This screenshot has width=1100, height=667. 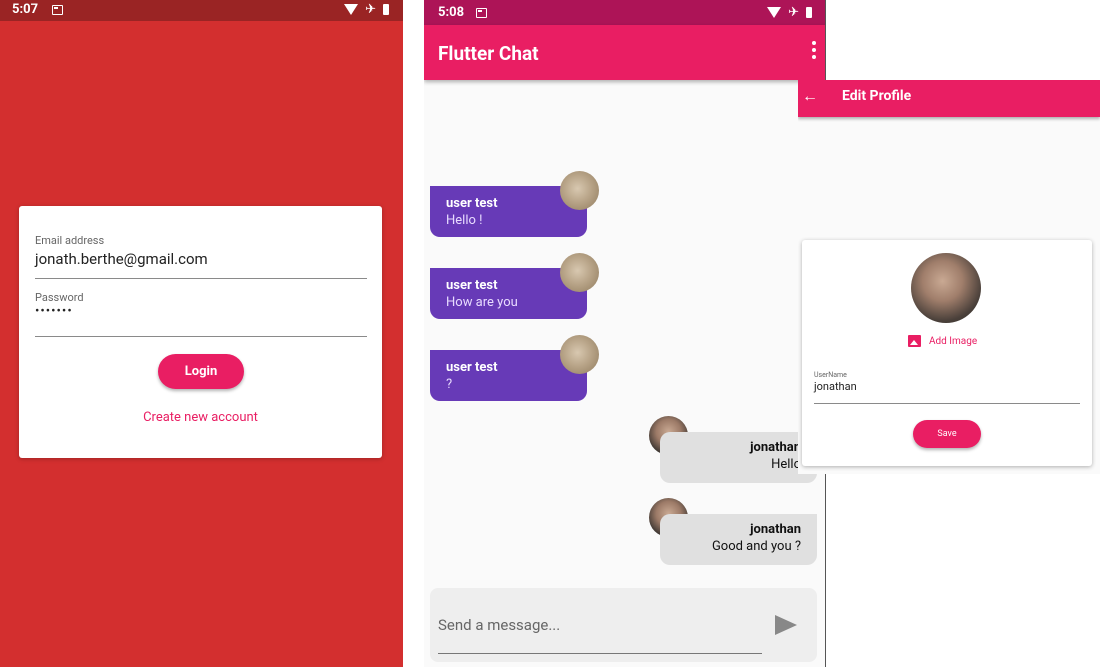 I want to click on email-label: Email address, so click(x=70, y=240).